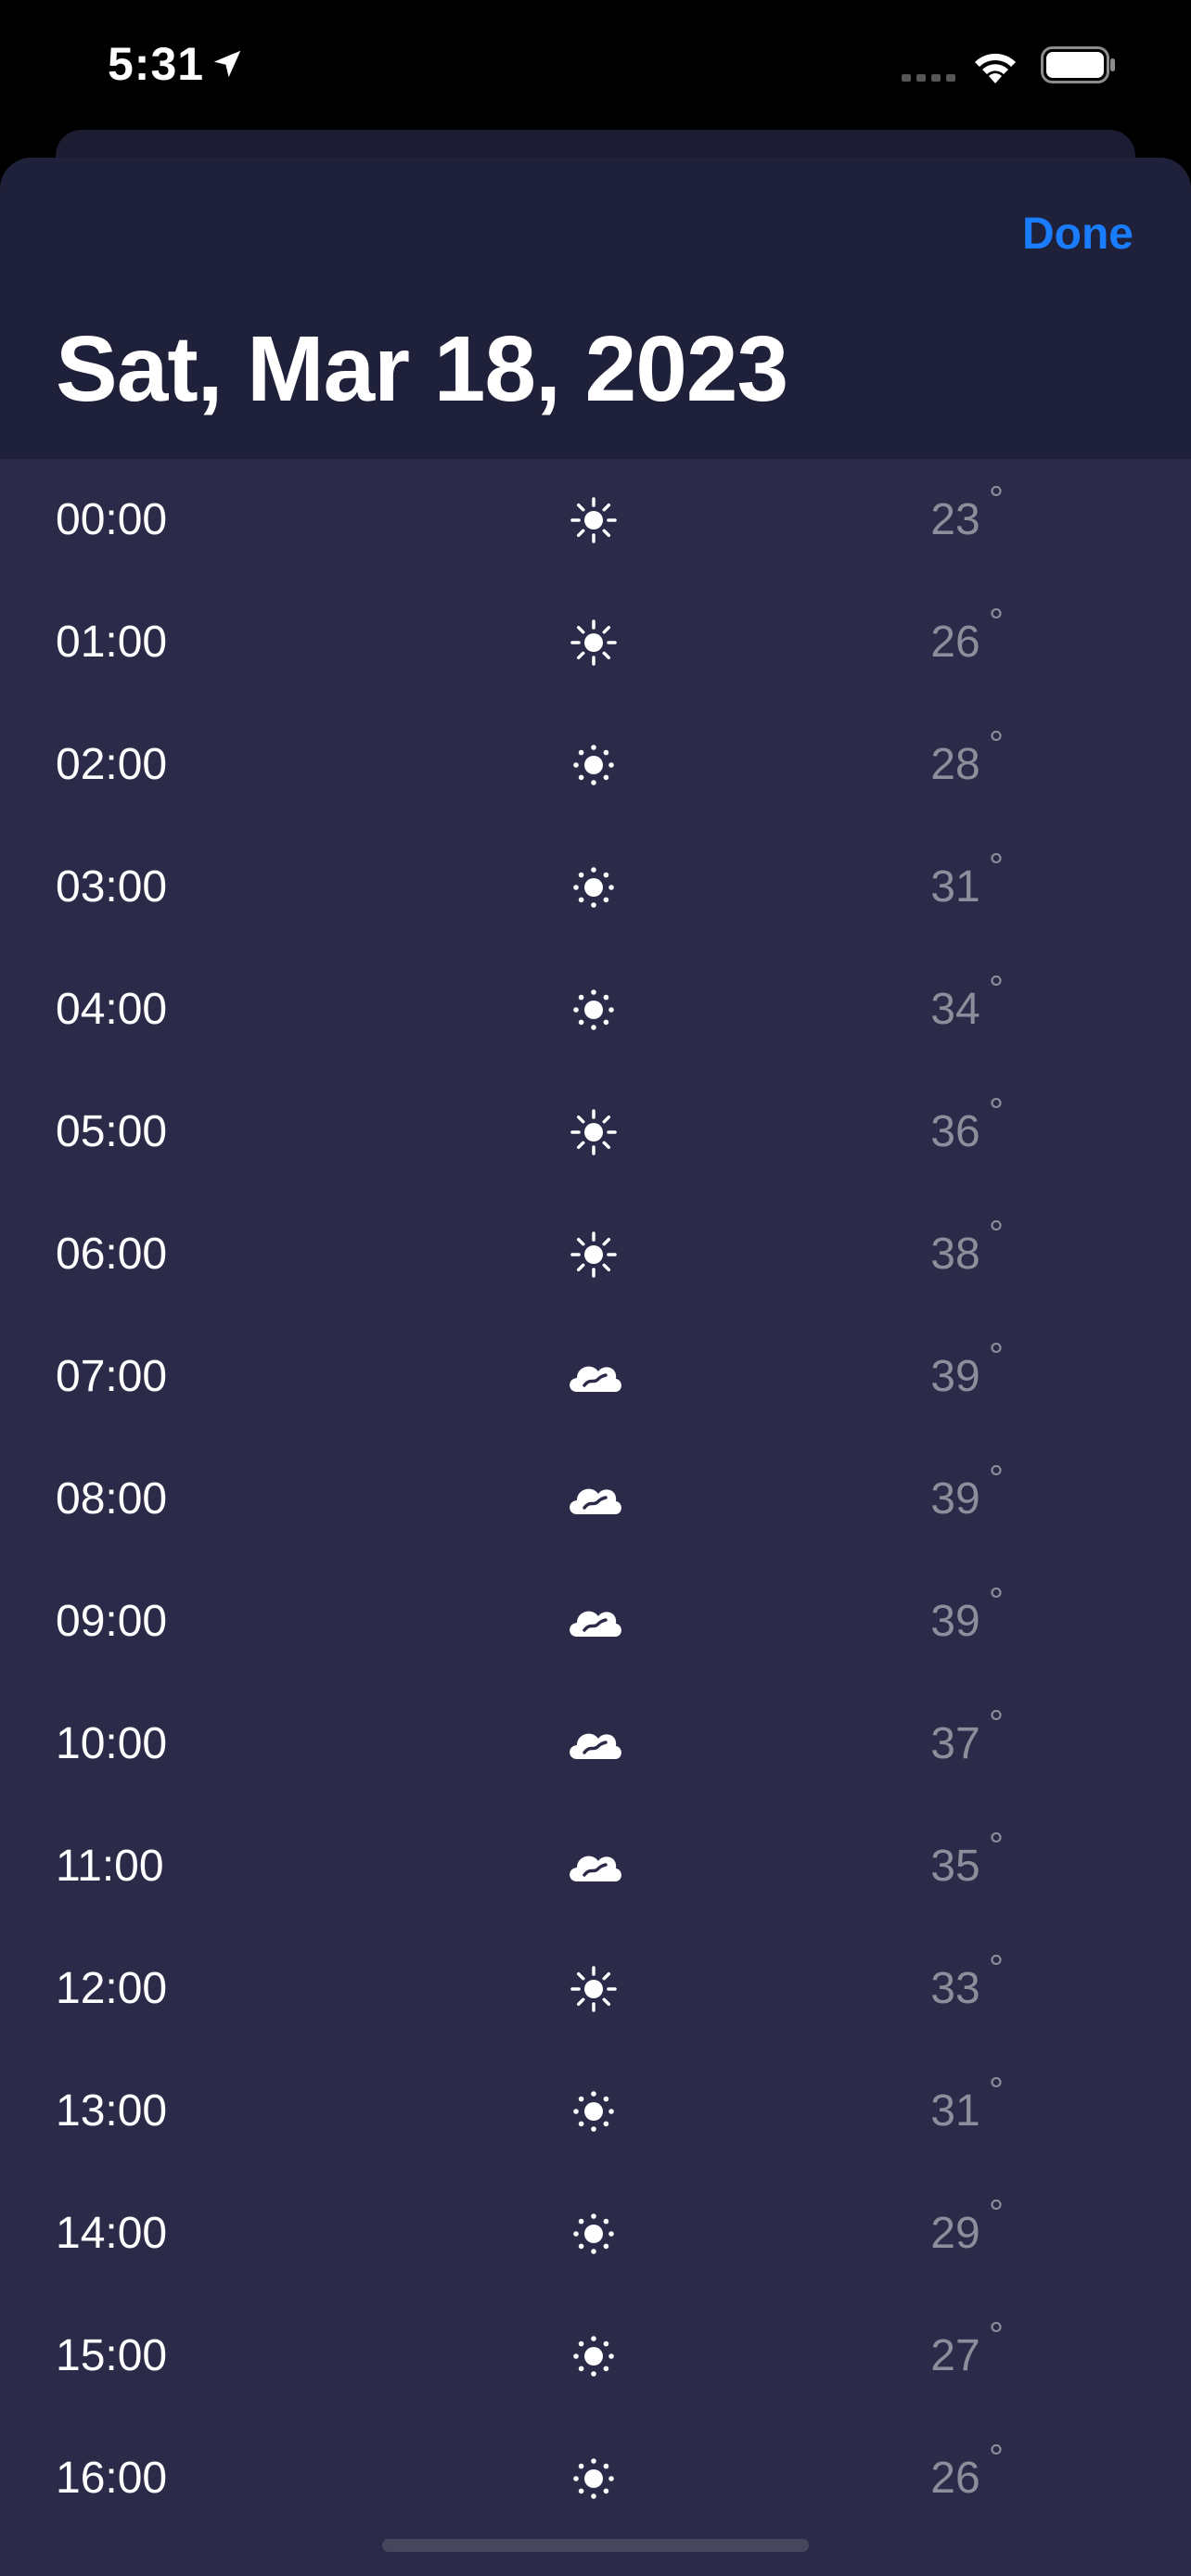 The width and height of the screenshot is (1191, 2576). I want to click on hour-row: 15:00 27 °, so click(595, 2356).